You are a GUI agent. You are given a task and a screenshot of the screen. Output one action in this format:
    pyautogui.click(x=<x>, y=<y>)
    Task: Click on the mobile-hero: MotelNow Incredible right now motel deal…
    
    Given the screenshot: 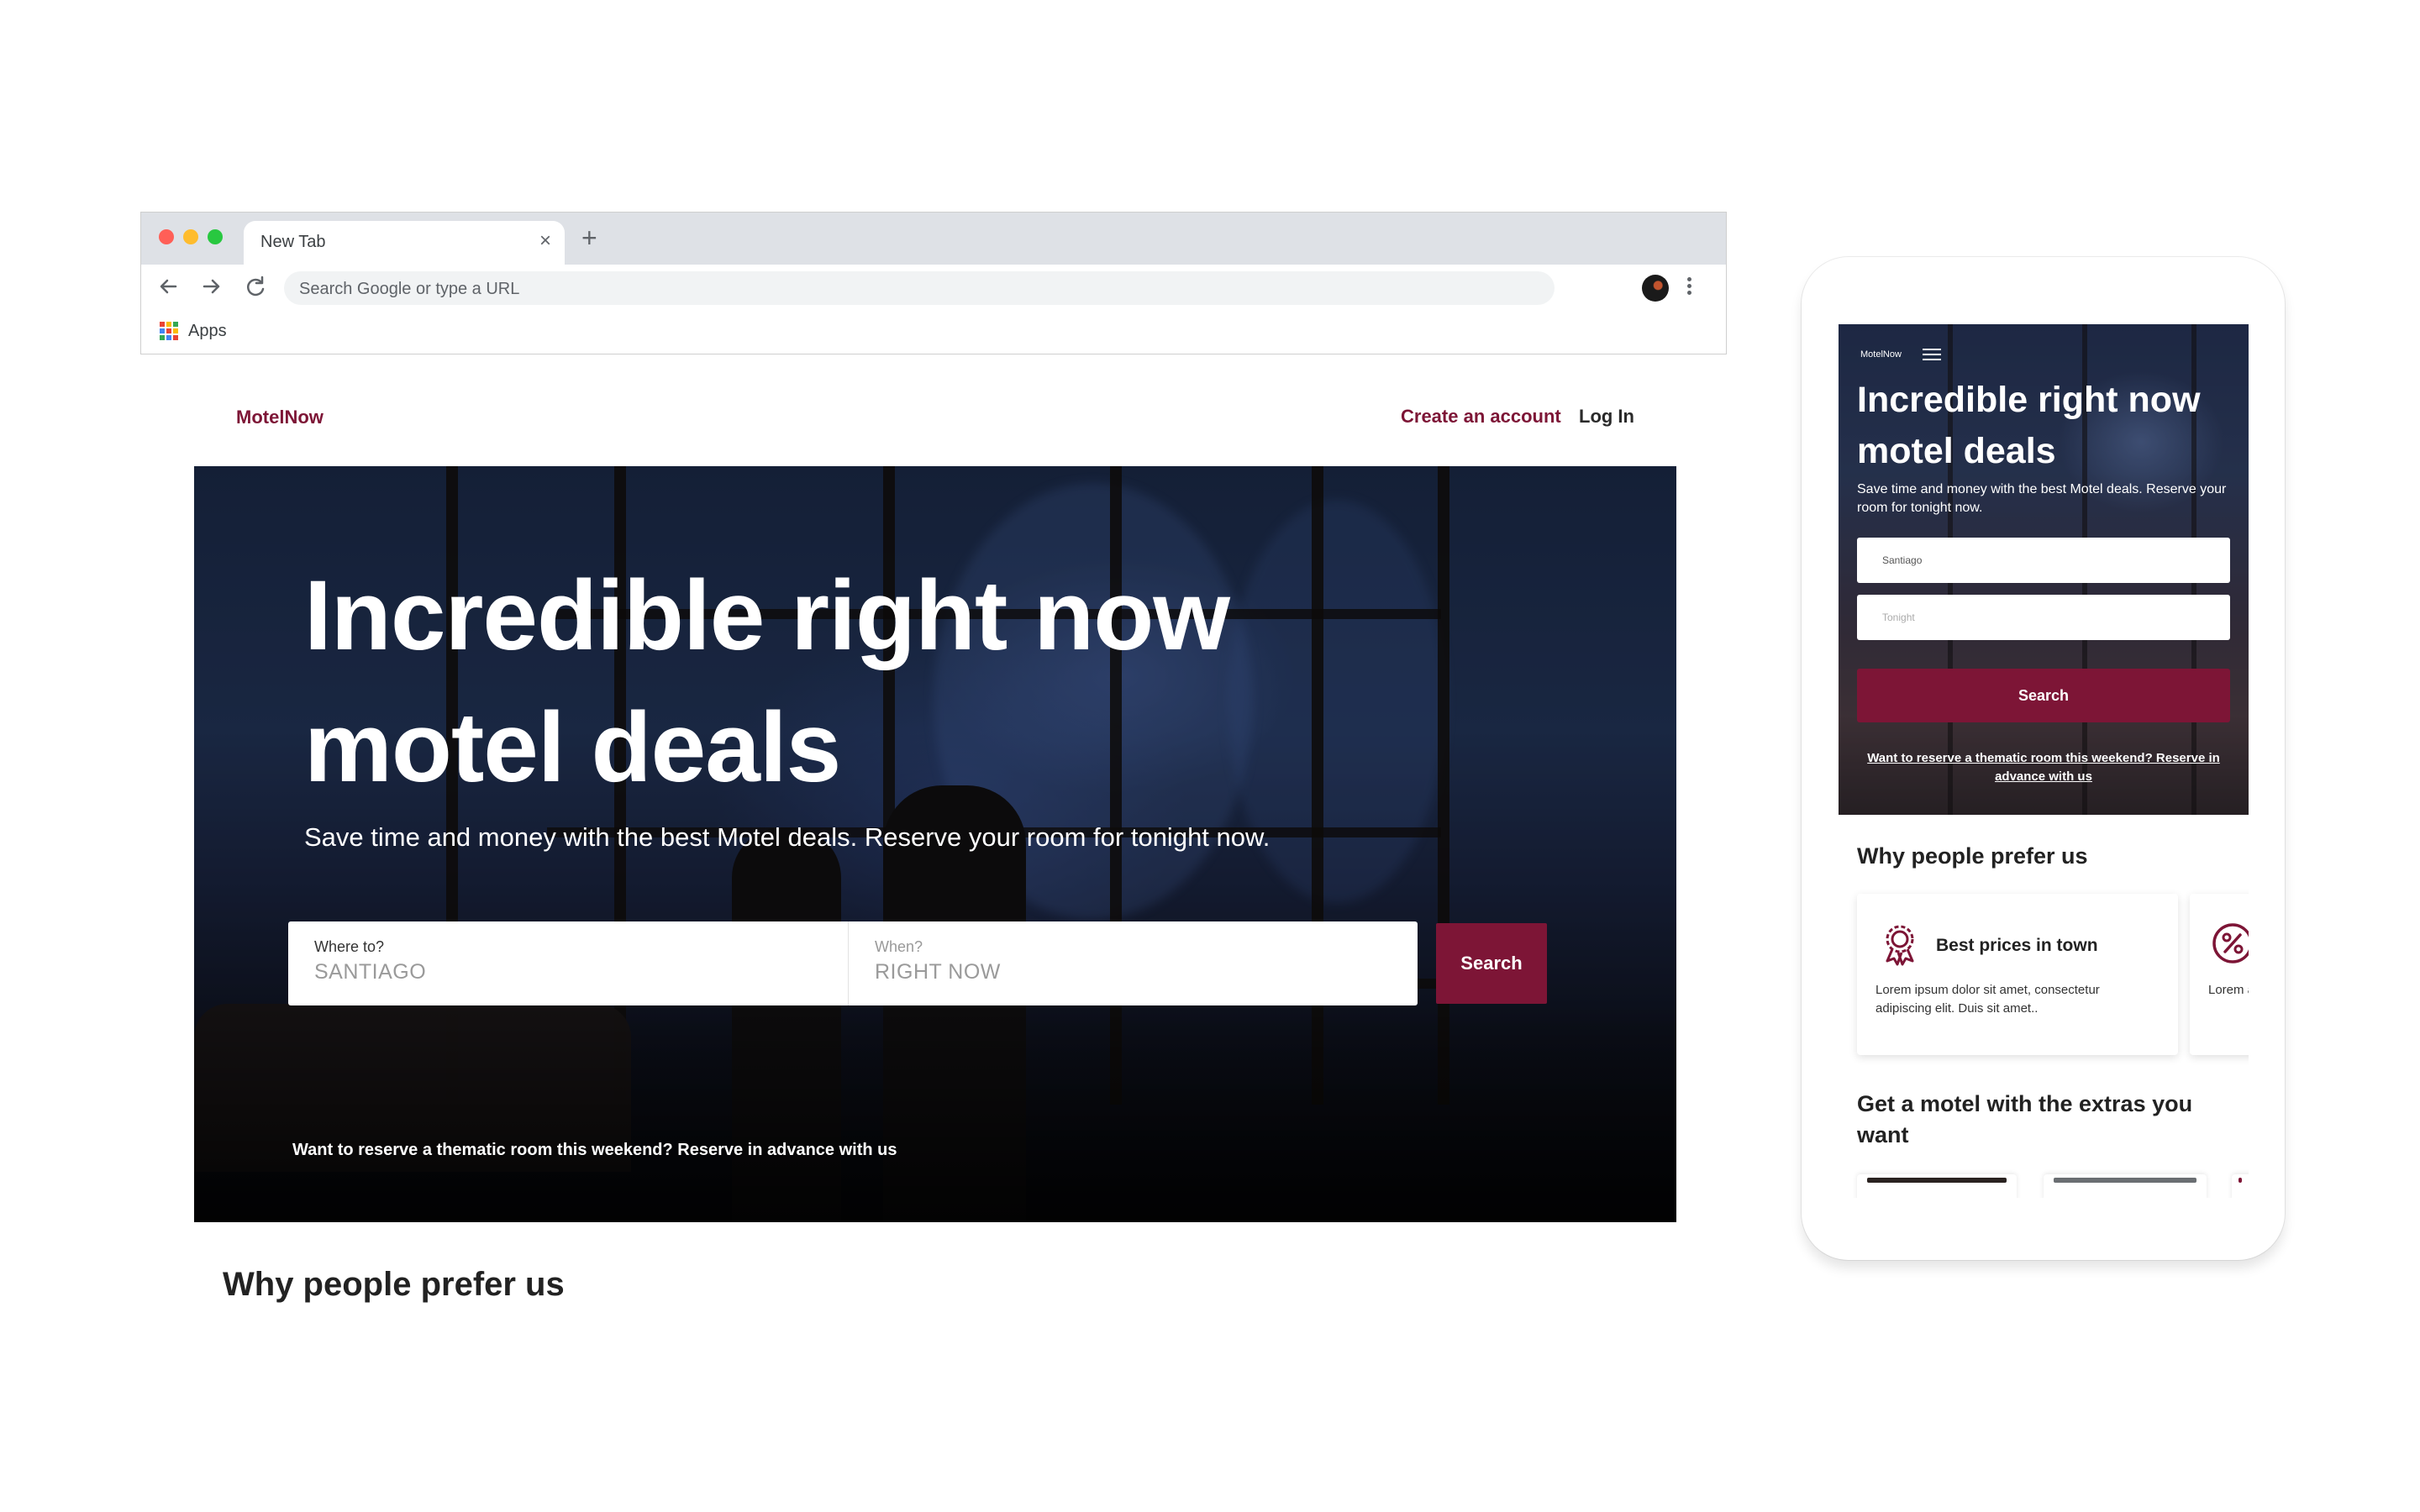 What is the action you would take?
    pyautogui.click(x=2044, y=569)
    